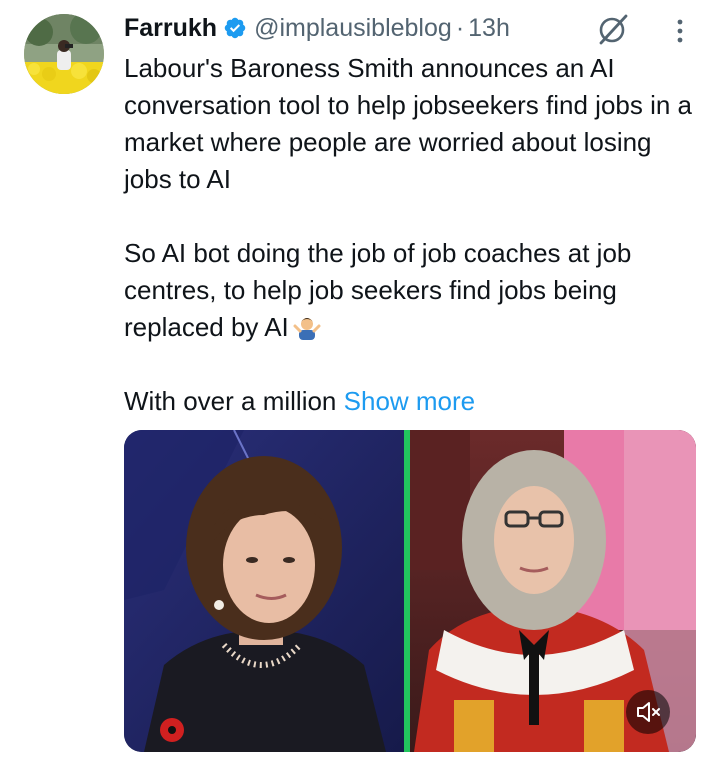  What do you see at coordinates (307, 326) in the screenshot?
I see `person-shrugging-emoji-icon` at bounding box center [307, 326].